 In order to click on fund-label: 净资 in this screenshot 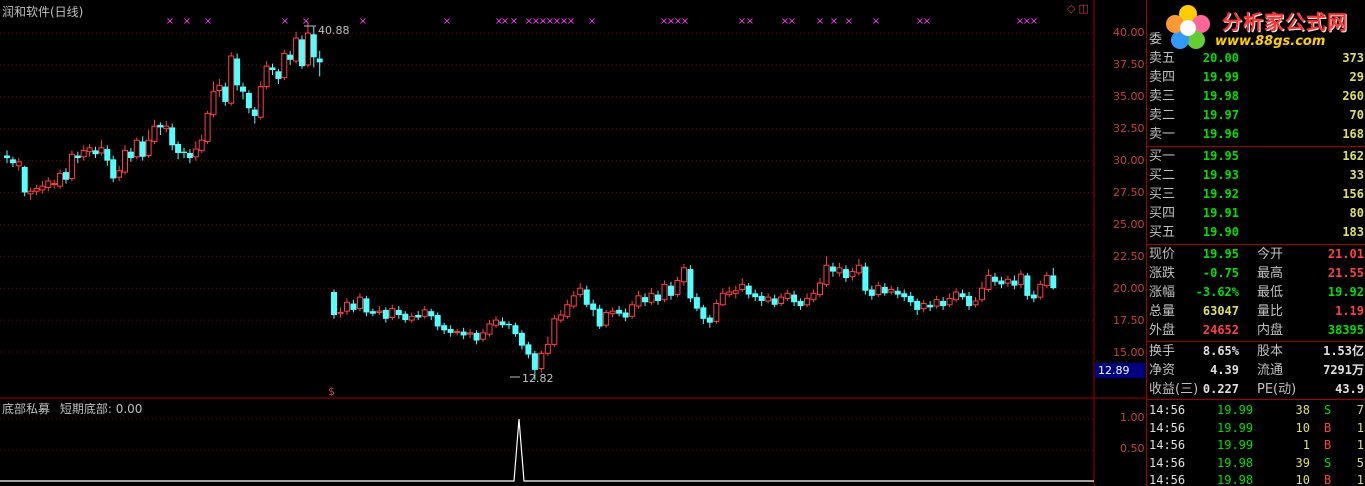, I will do `click(1162, 370)`.